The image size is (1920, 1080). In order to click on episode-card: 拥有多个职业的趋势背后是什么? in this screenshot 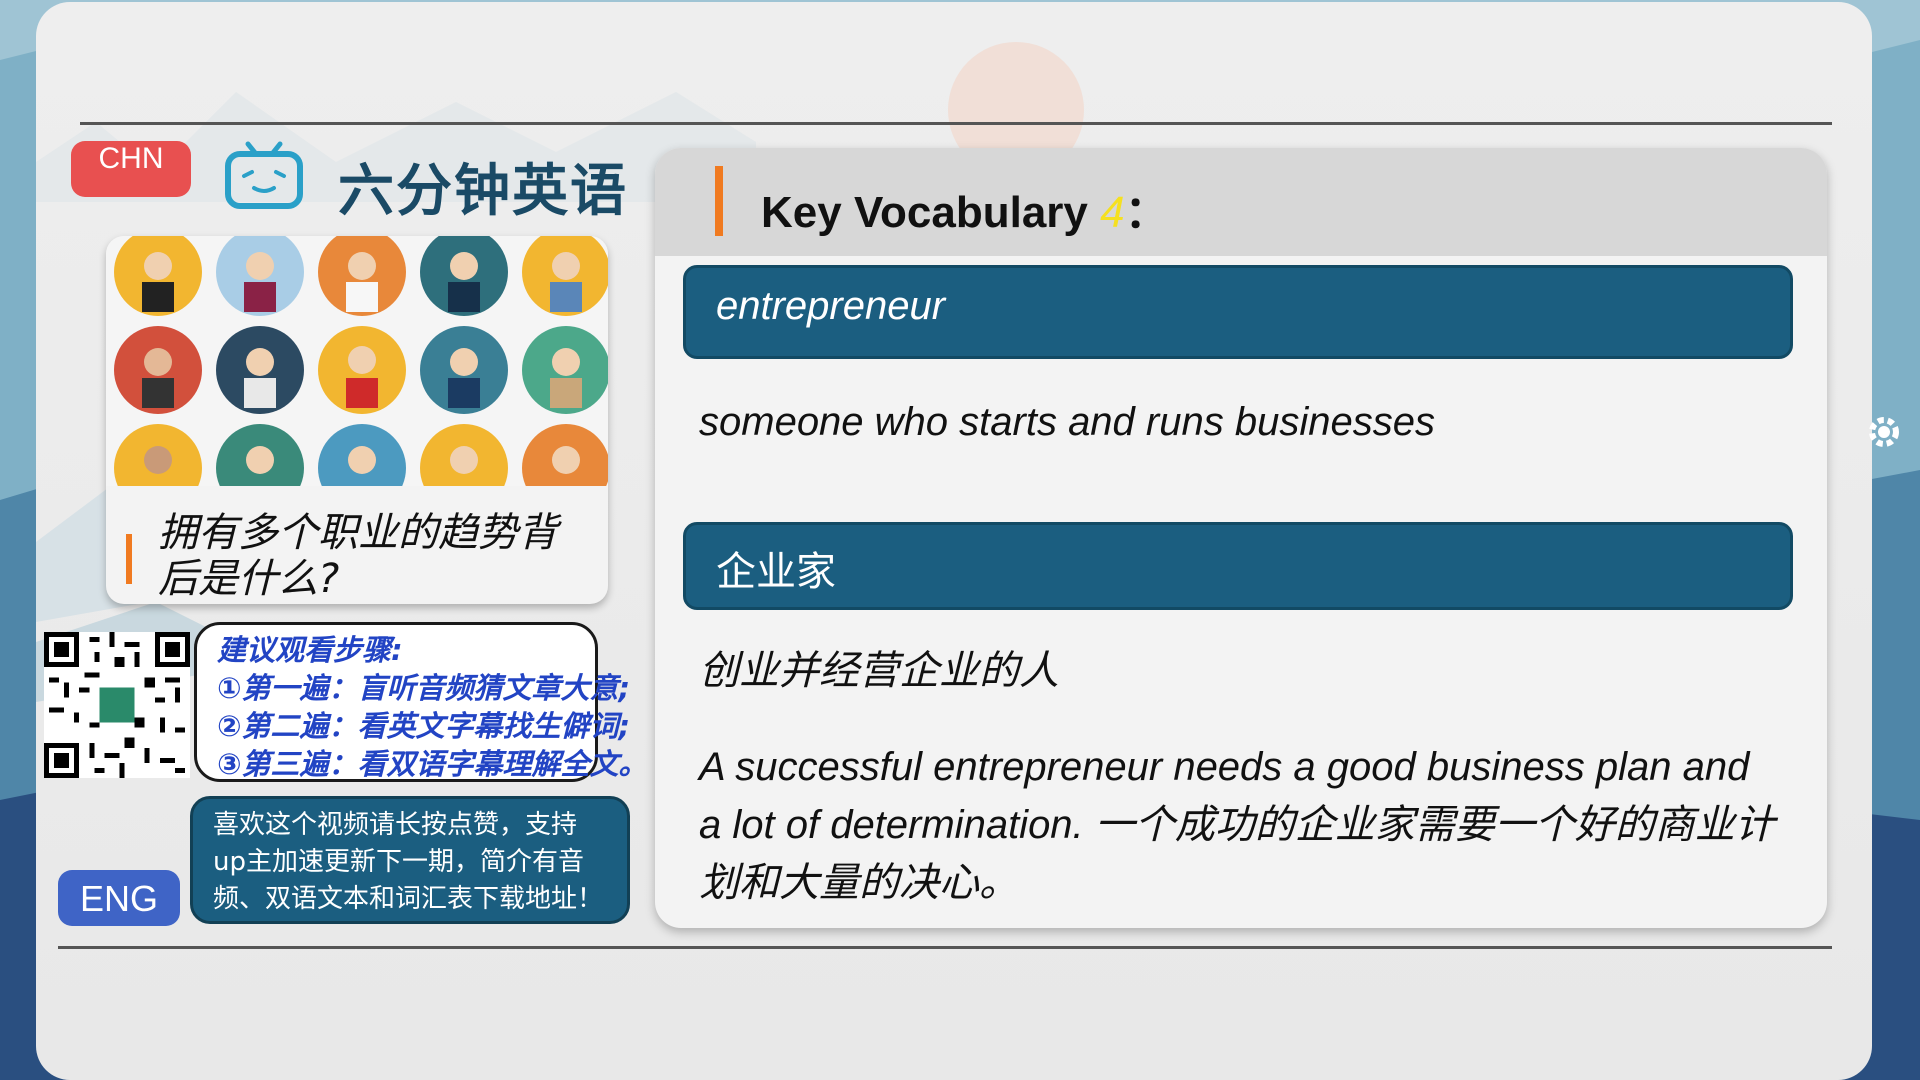, I will do `click(357, 420)`.